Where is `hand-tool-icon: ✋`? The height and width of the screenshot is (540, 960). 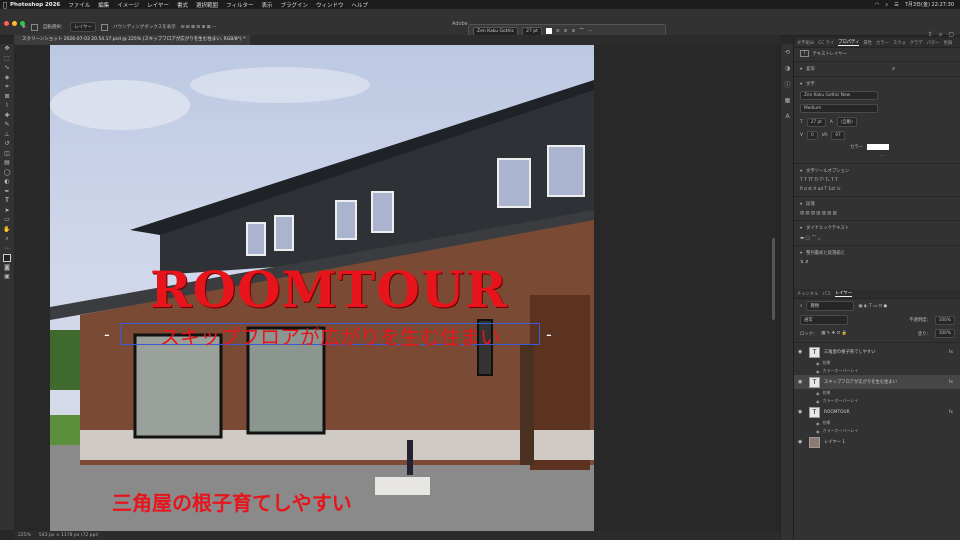 hand-tool-icon: ✋ is located at coordinates (7, 230).